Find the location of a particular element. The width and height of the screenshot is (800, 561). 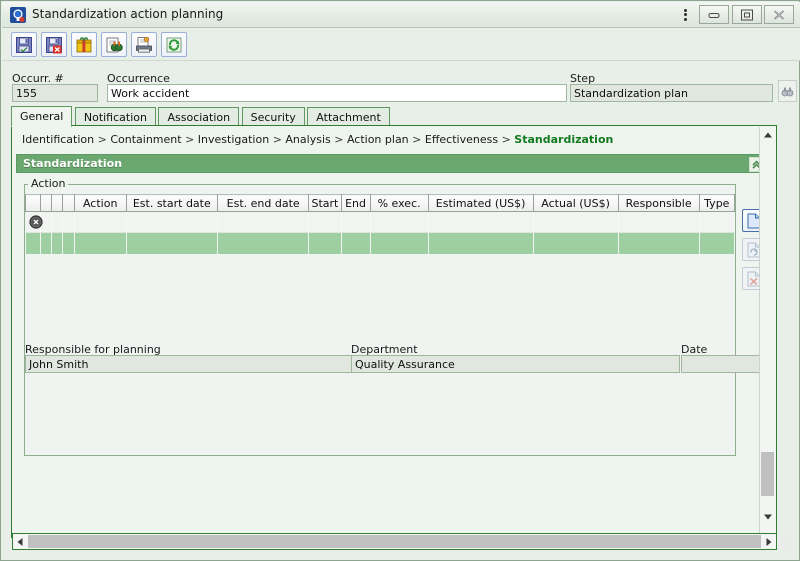

scrollbar-corner is located at coordinates (785, 541).